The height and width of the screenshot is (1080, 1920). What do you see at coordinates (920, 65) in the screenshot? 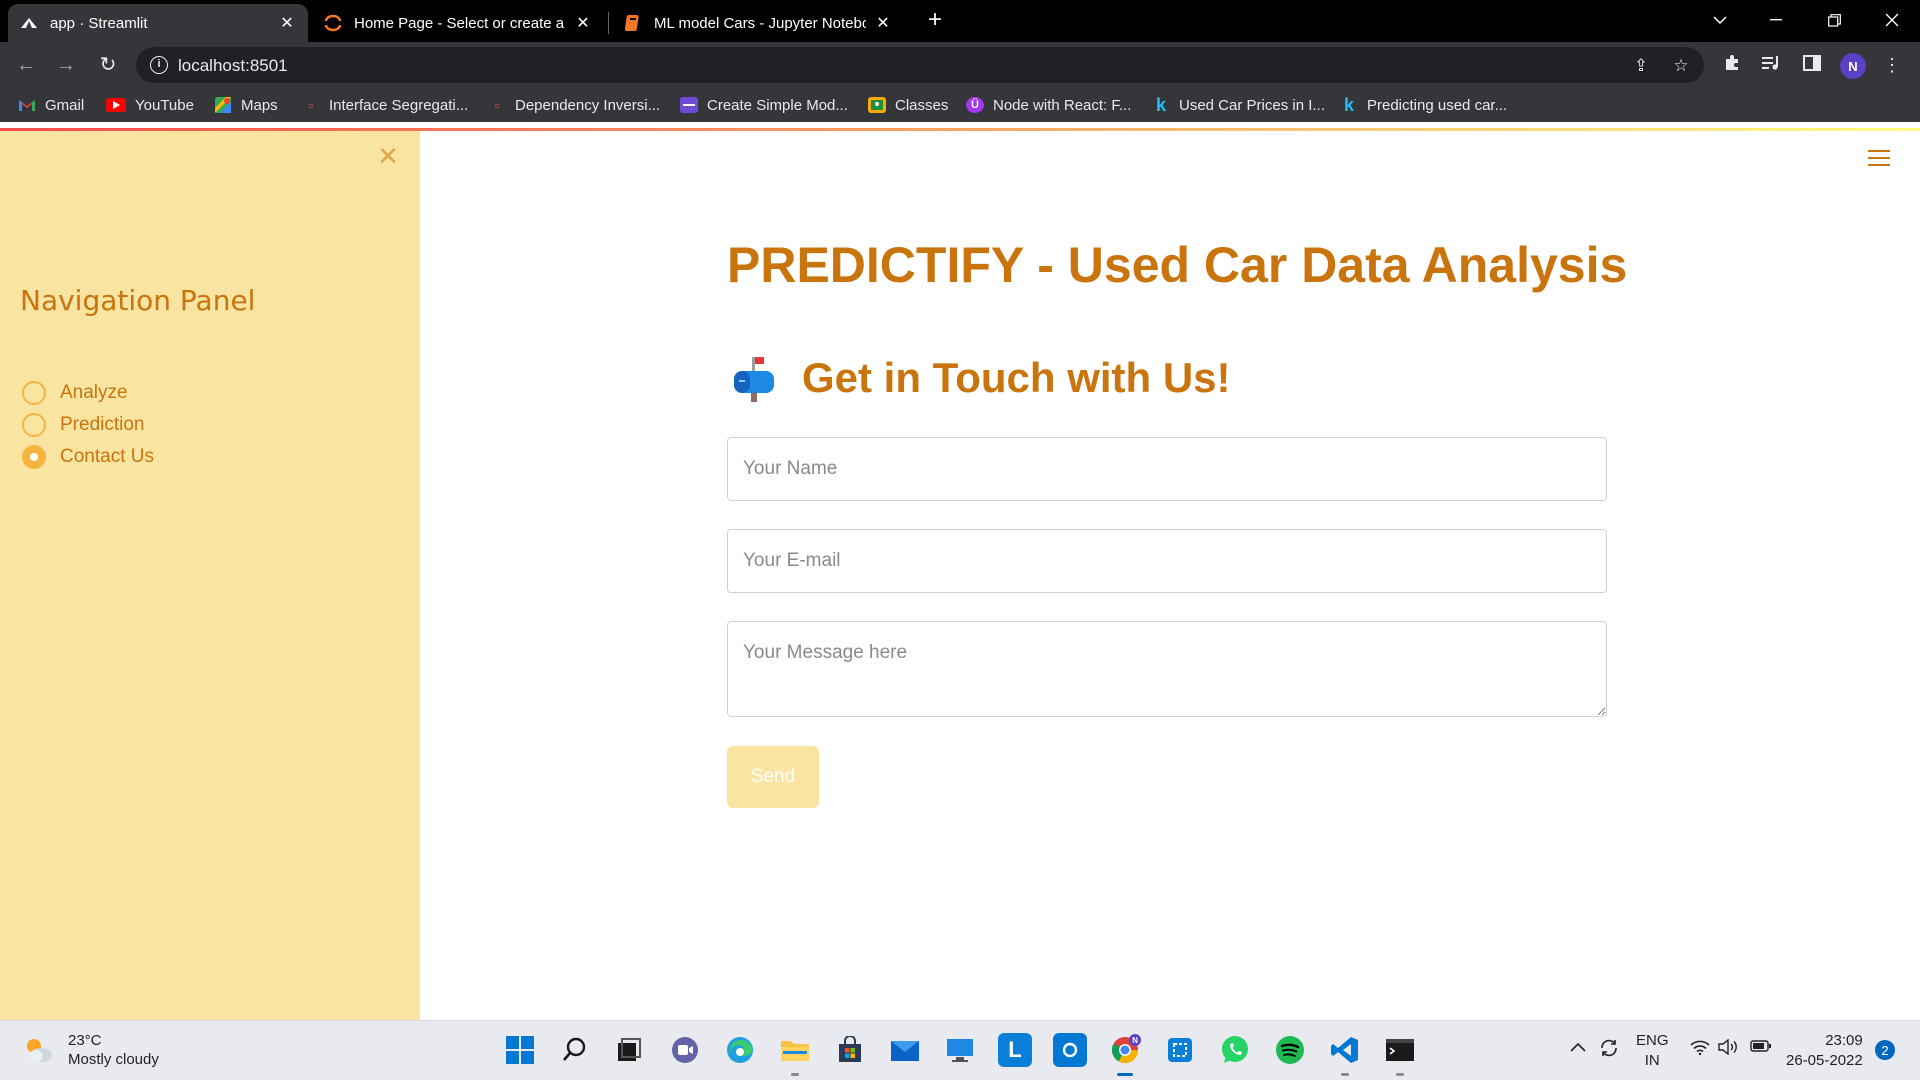
I see `address-bar: i localhost:8501 ⇪ ☆` at bounding box center [920, 65].